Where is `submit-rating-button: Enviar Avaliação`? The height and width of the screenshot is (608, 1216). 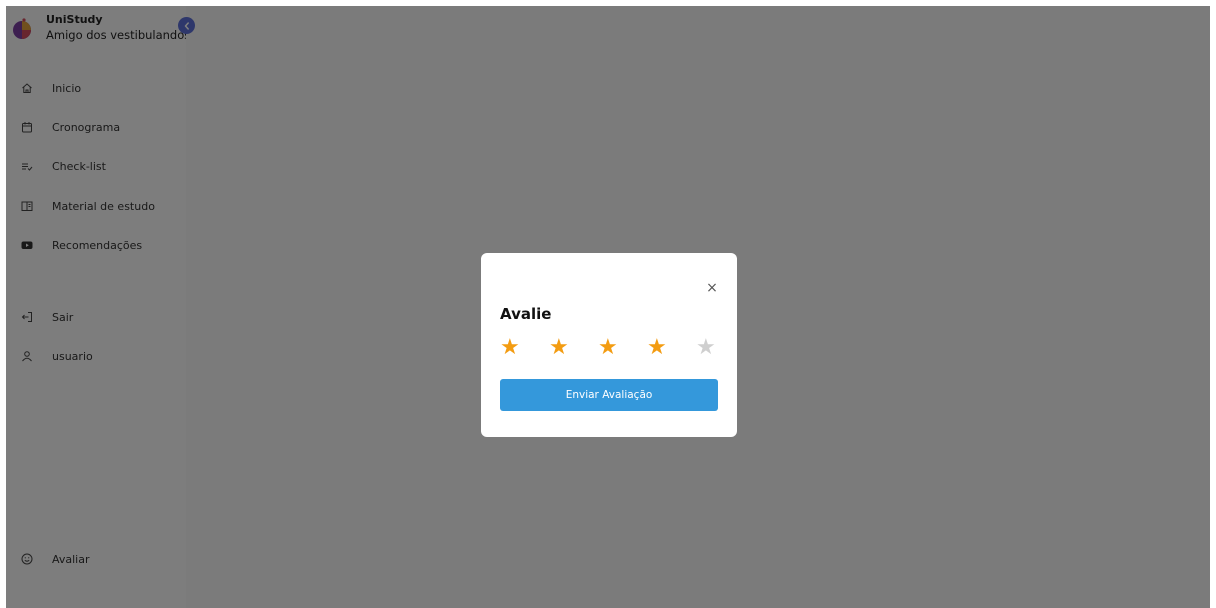
submit-rating-button: Enviar Avaliação is located at coordinates (609, 395).